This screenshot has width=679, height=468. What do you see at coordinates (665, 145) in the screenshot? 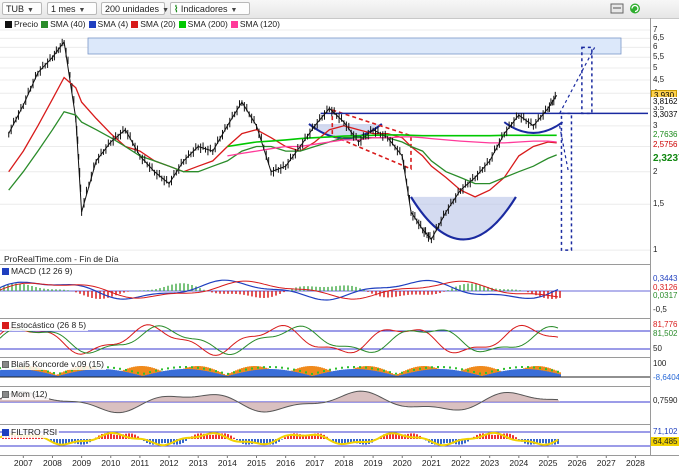
I see `price-tag: 2,5756` at bounding box center [665, 145].